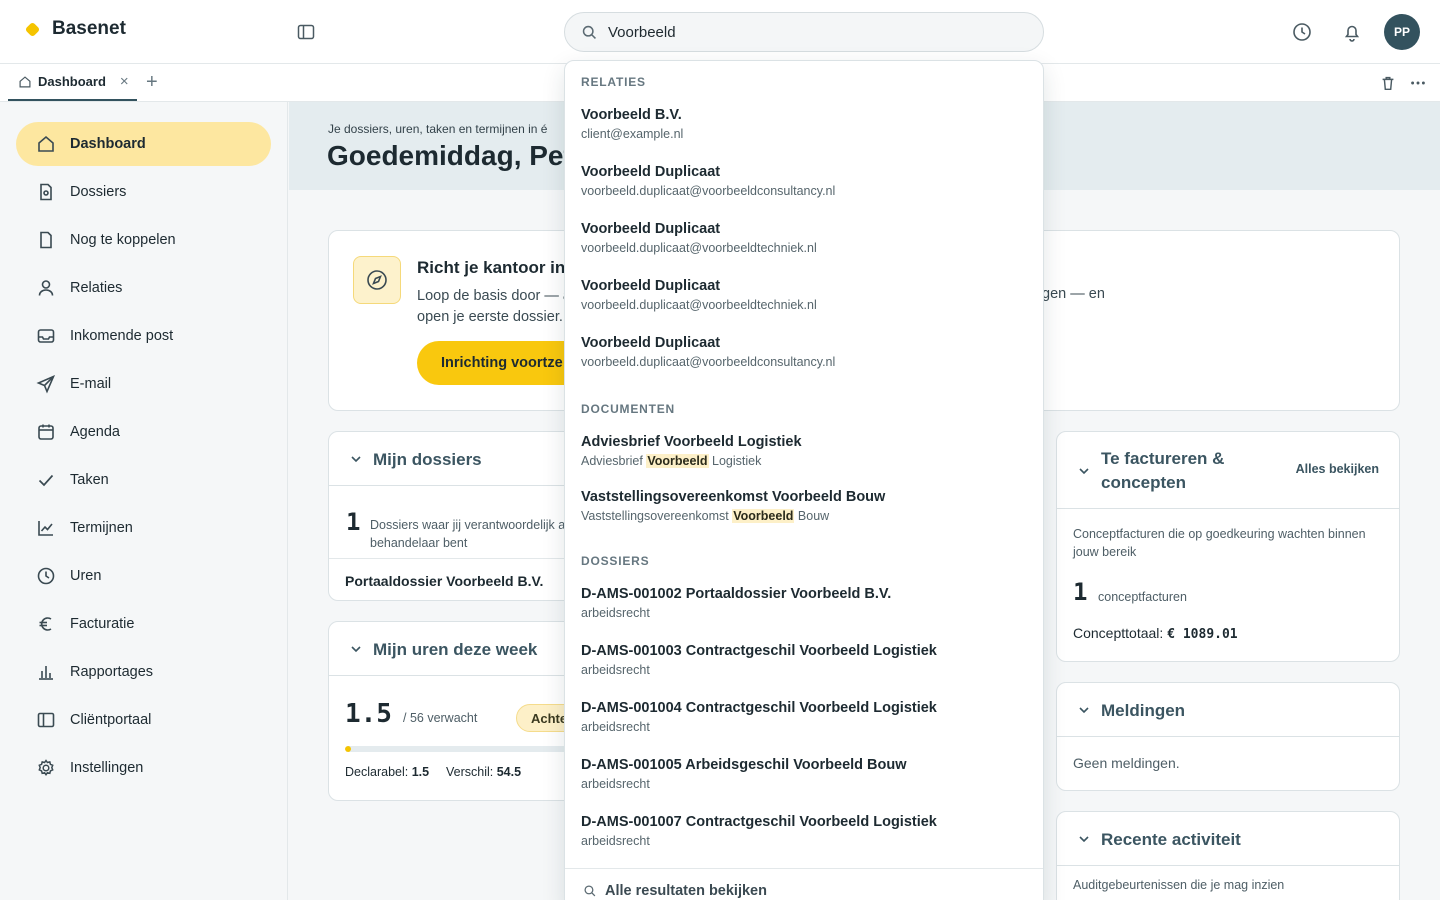 This screenshot has height=900, width=1440. Describe the element at coordinates (102, 624) in the screenshot. I see `sidebar-item-label: Facturatie` at that location.